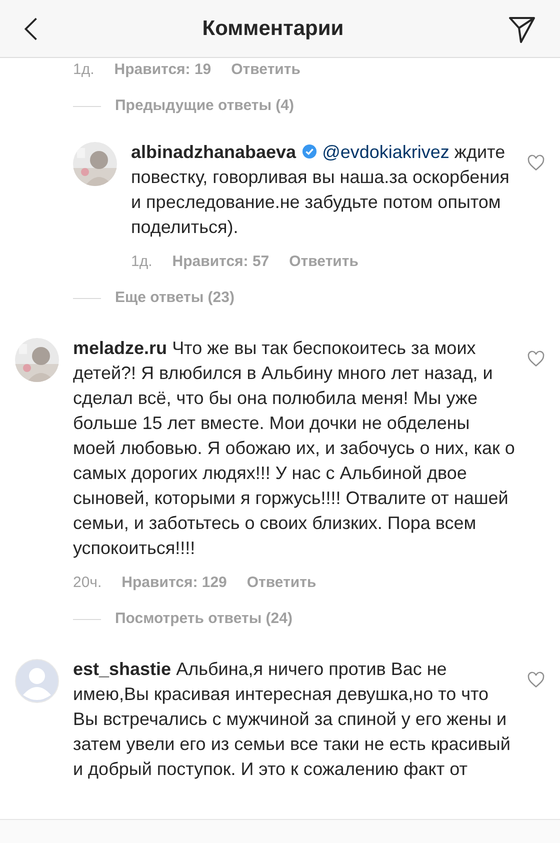  Describe the element at coordinates (174, 583) in the screenshot. I see `likes-count: Нравится: 129` at that location.